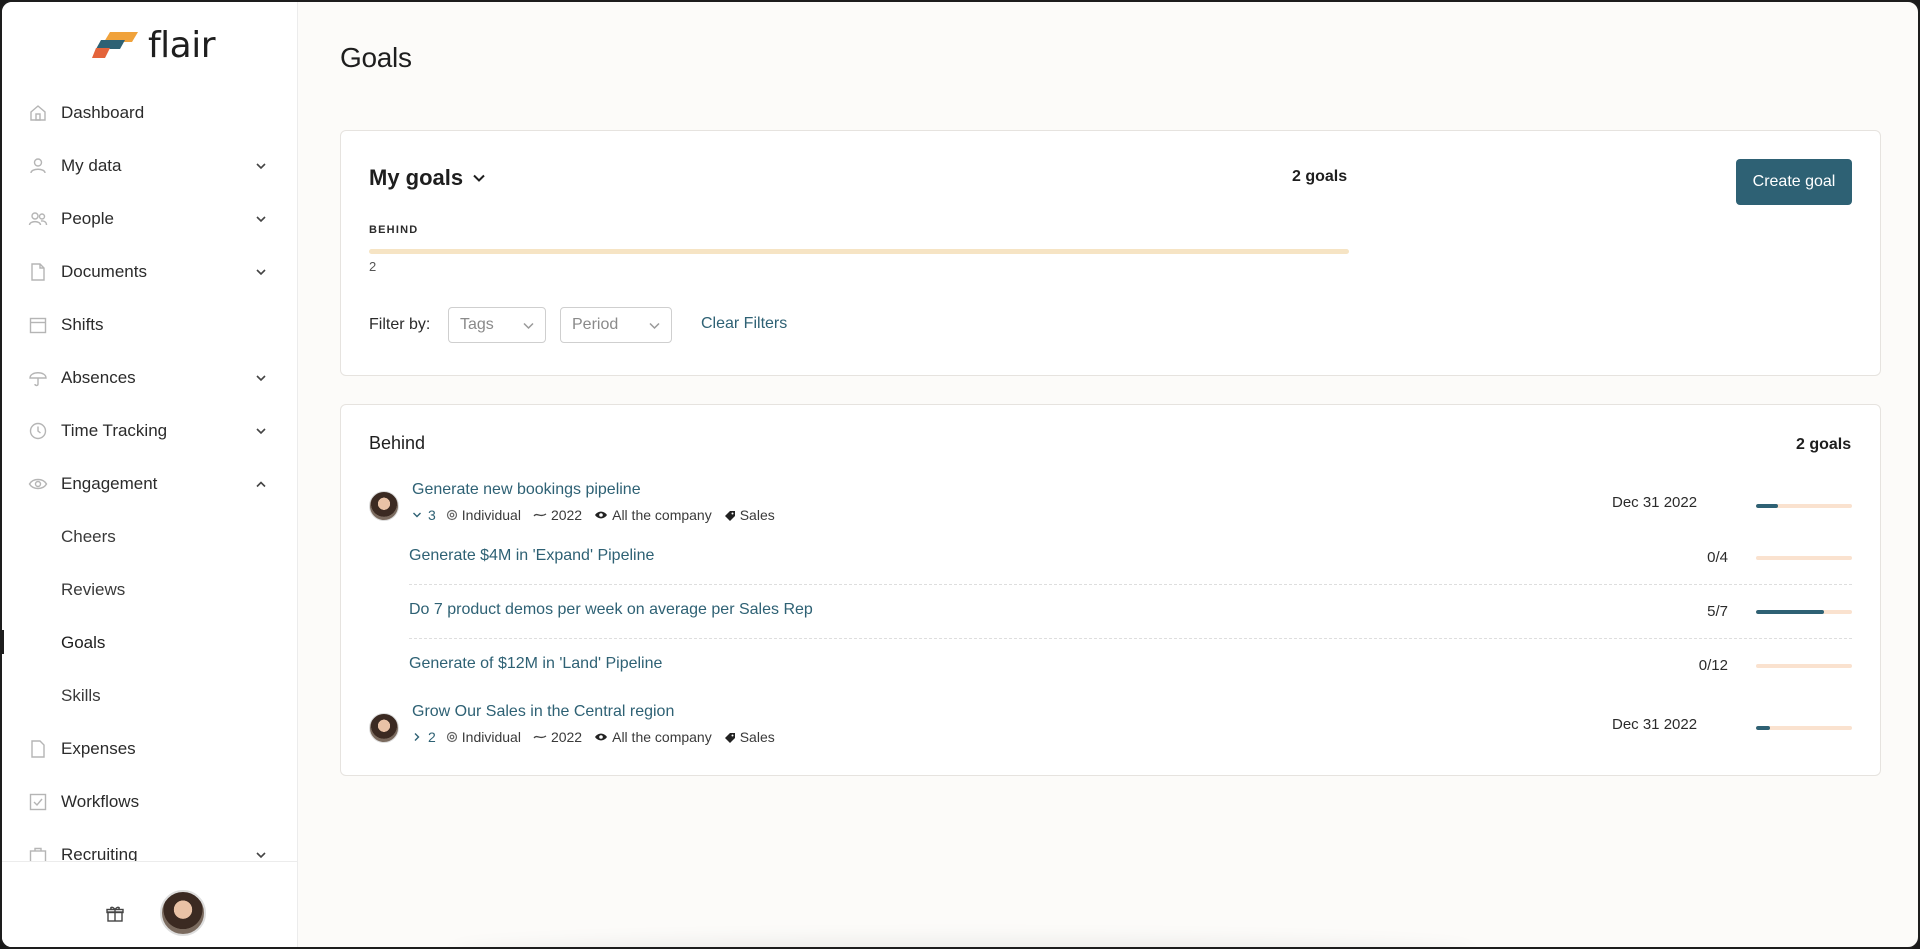  What do you see at coordinates (83, 642) in the screenshot?
I see `sidebar-item-label: Goals` at bounding box center [83, 642].